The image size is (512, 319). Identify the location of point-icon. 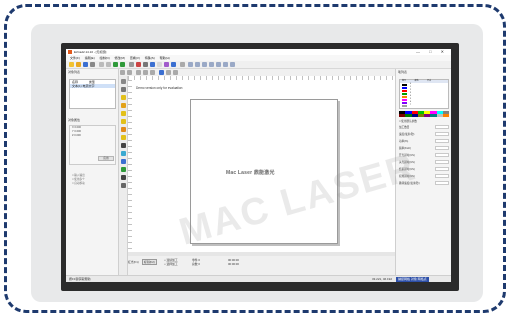
(123, 97).